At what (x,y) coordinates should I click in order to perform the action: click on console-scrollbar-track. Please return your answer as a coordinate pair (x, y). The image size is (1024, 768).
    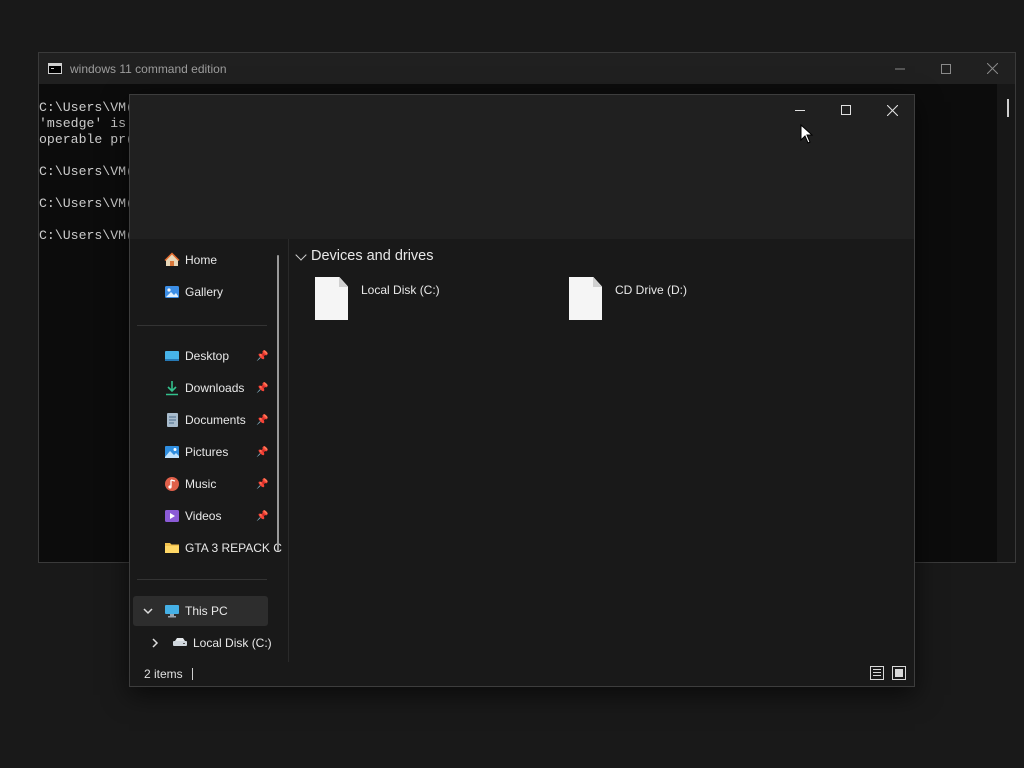
    Looking at the image, I should click on (1006, 323).